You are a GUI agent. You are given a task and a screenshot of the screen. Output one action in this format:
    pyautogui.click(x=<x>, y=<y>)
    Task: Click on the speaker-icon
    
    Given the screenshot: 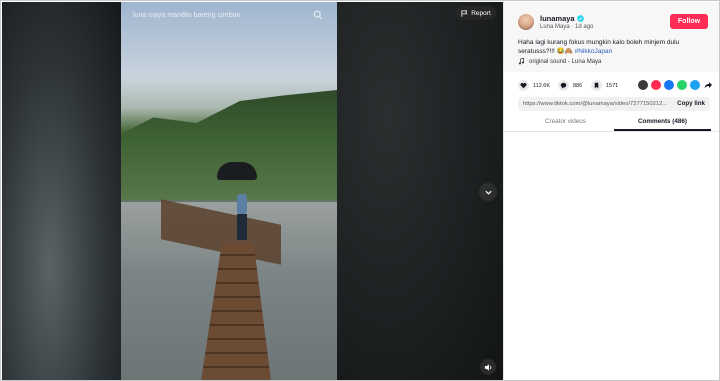 What is the action you would take?
    pyautogui.click(x=487, y=367)
    